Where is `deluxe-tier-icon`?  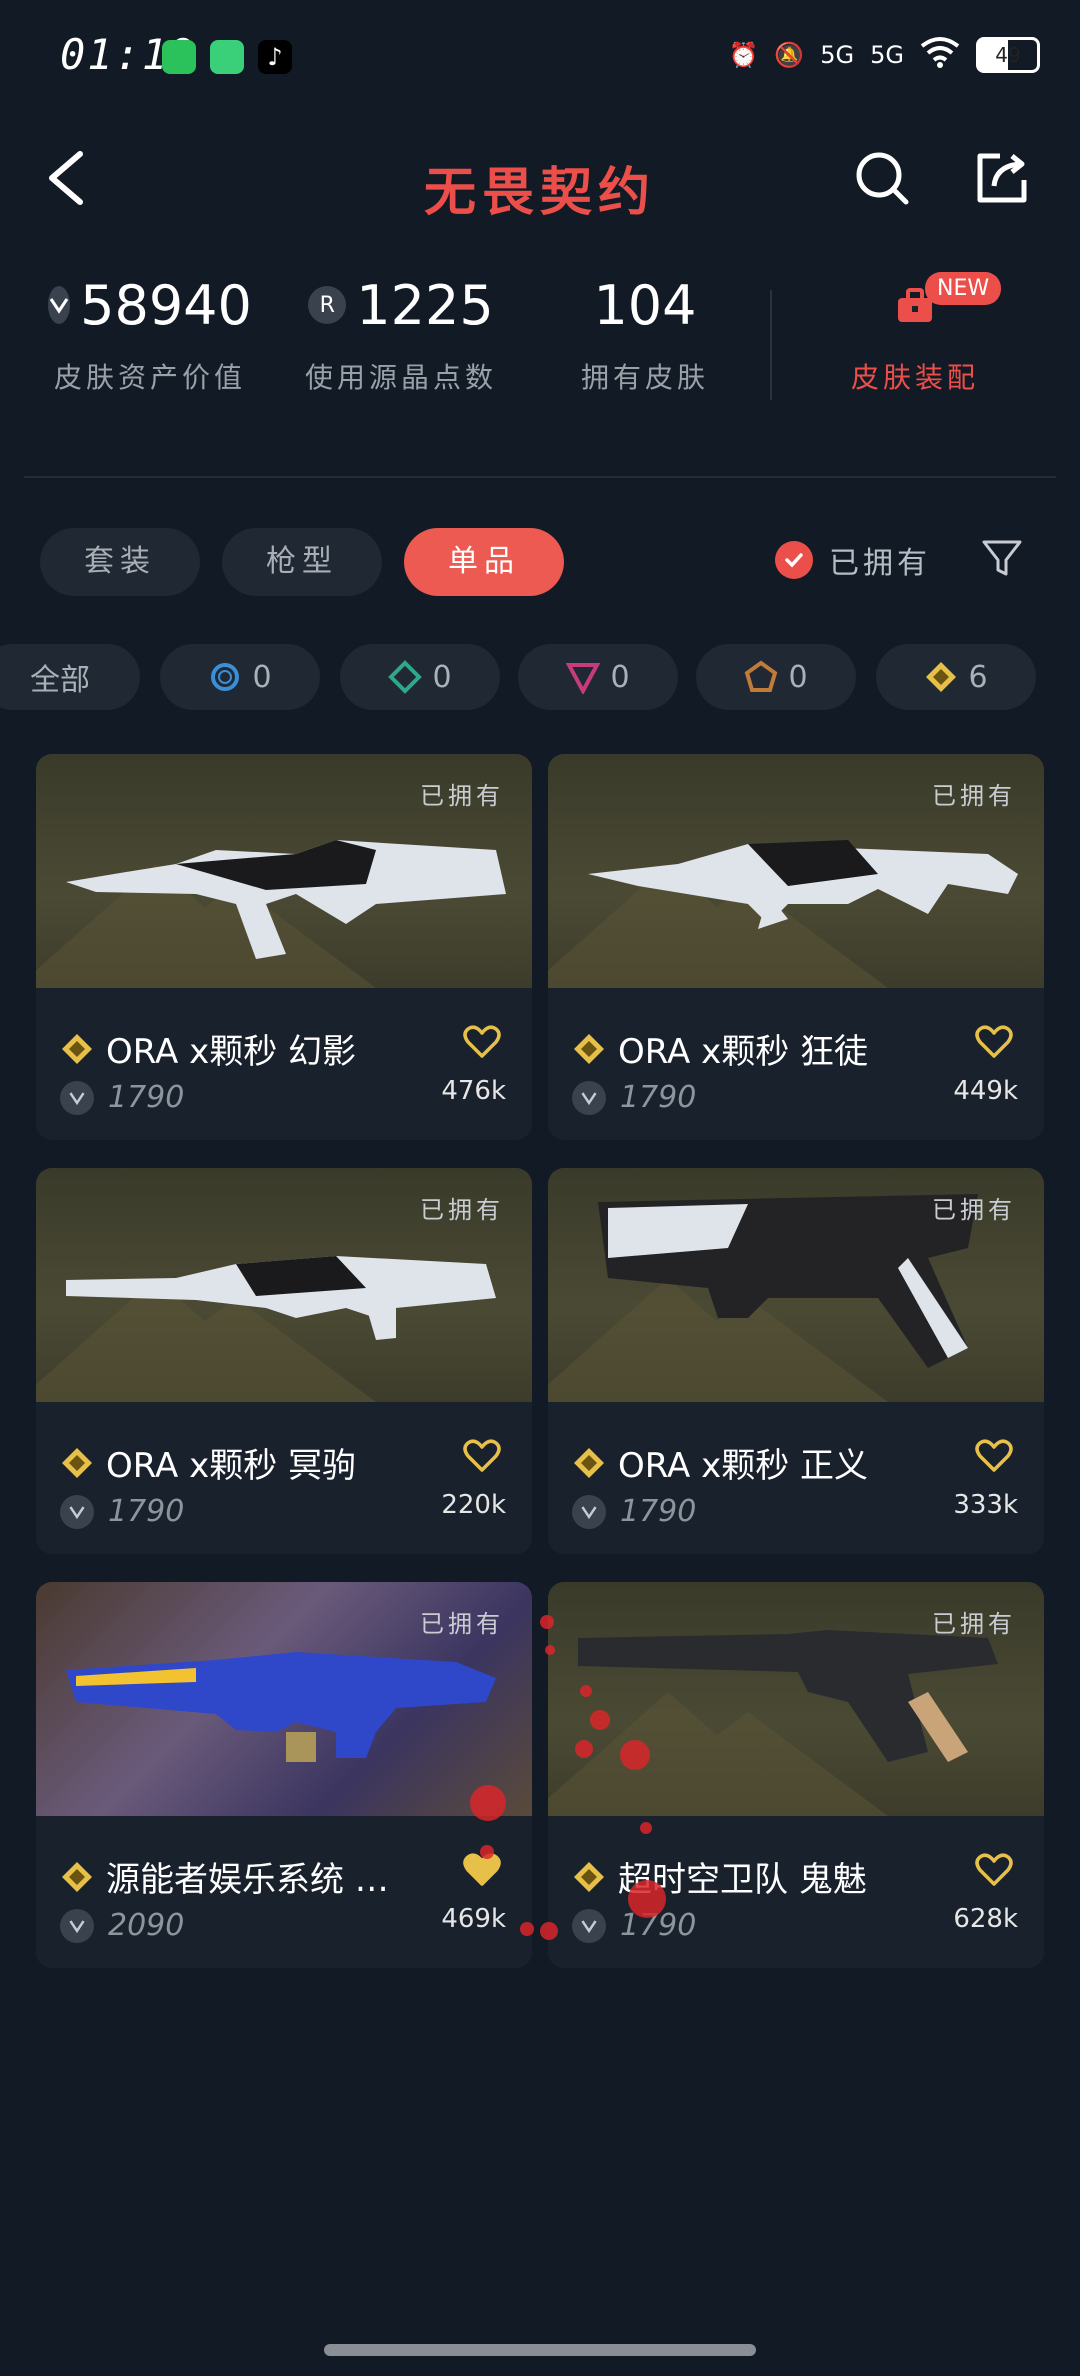
deluxe-tier-icon is located at coordinates (405, 677).